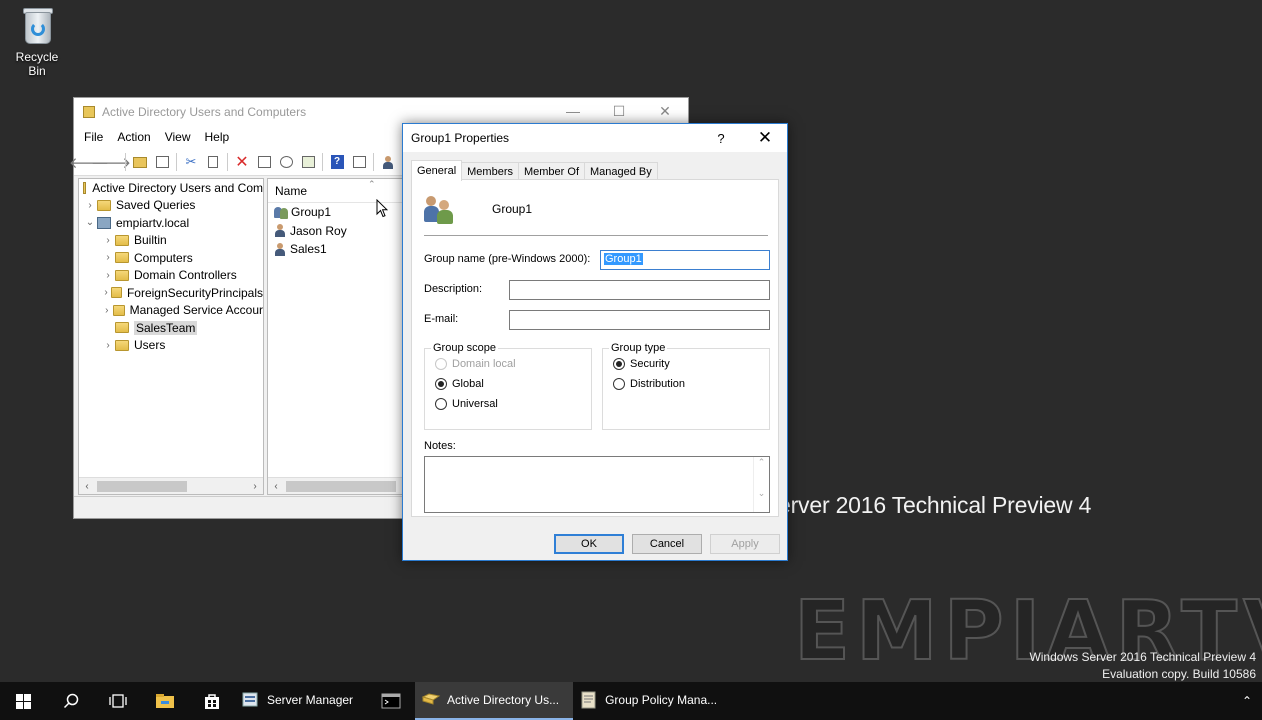 The height and width of the screenshot is (720, 1262). I want to click on group-header: Group1, so click(478, 209).